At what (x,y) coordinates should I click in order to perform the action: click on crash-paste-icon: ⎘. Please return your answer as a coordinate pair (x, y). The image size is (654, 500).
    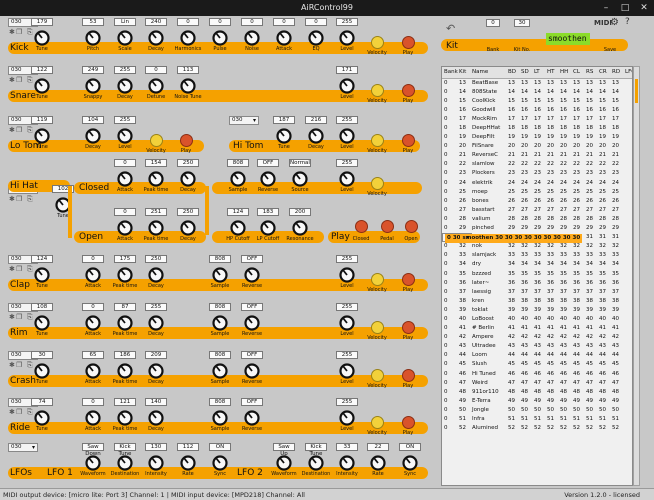
    Looking at the image, I should click on (30, 365).